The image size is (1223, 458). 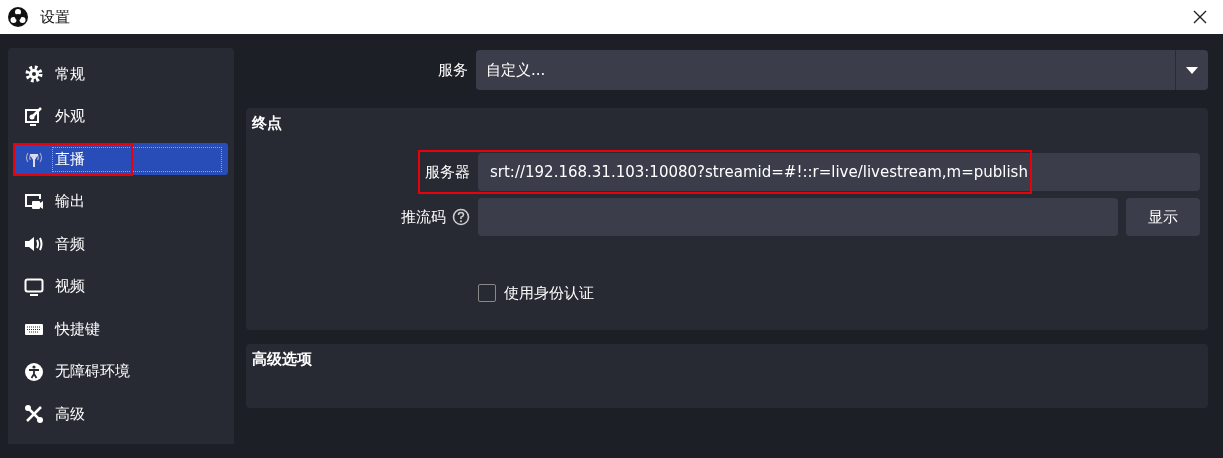 What do you see at coordinates (282, 360) in the screenshot?
I see `group-title: 高级选项` at bounding box center [282, 360].